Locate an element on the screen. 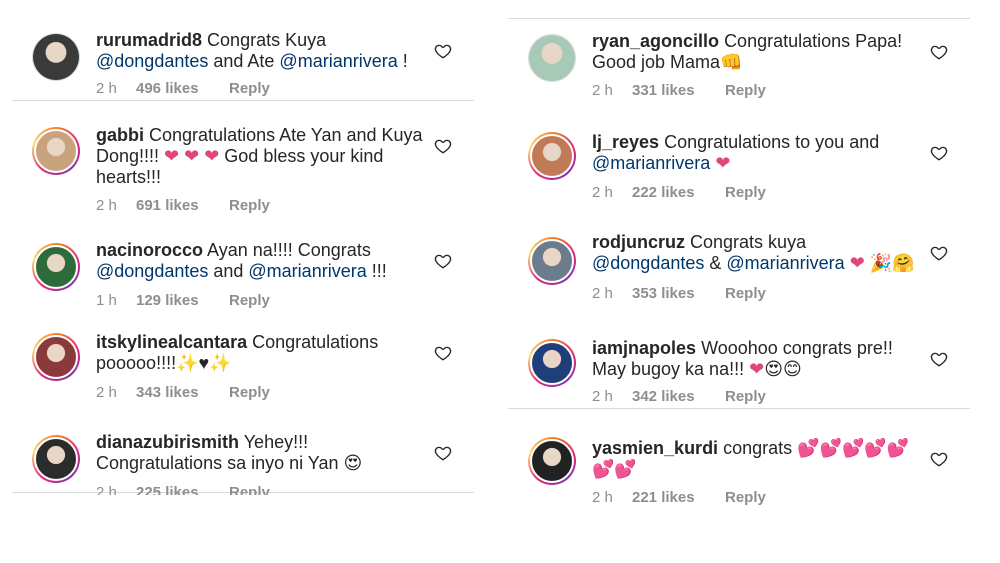  comment-meta: 2 h 691 likes Reply is located at coordinates (183, 205).